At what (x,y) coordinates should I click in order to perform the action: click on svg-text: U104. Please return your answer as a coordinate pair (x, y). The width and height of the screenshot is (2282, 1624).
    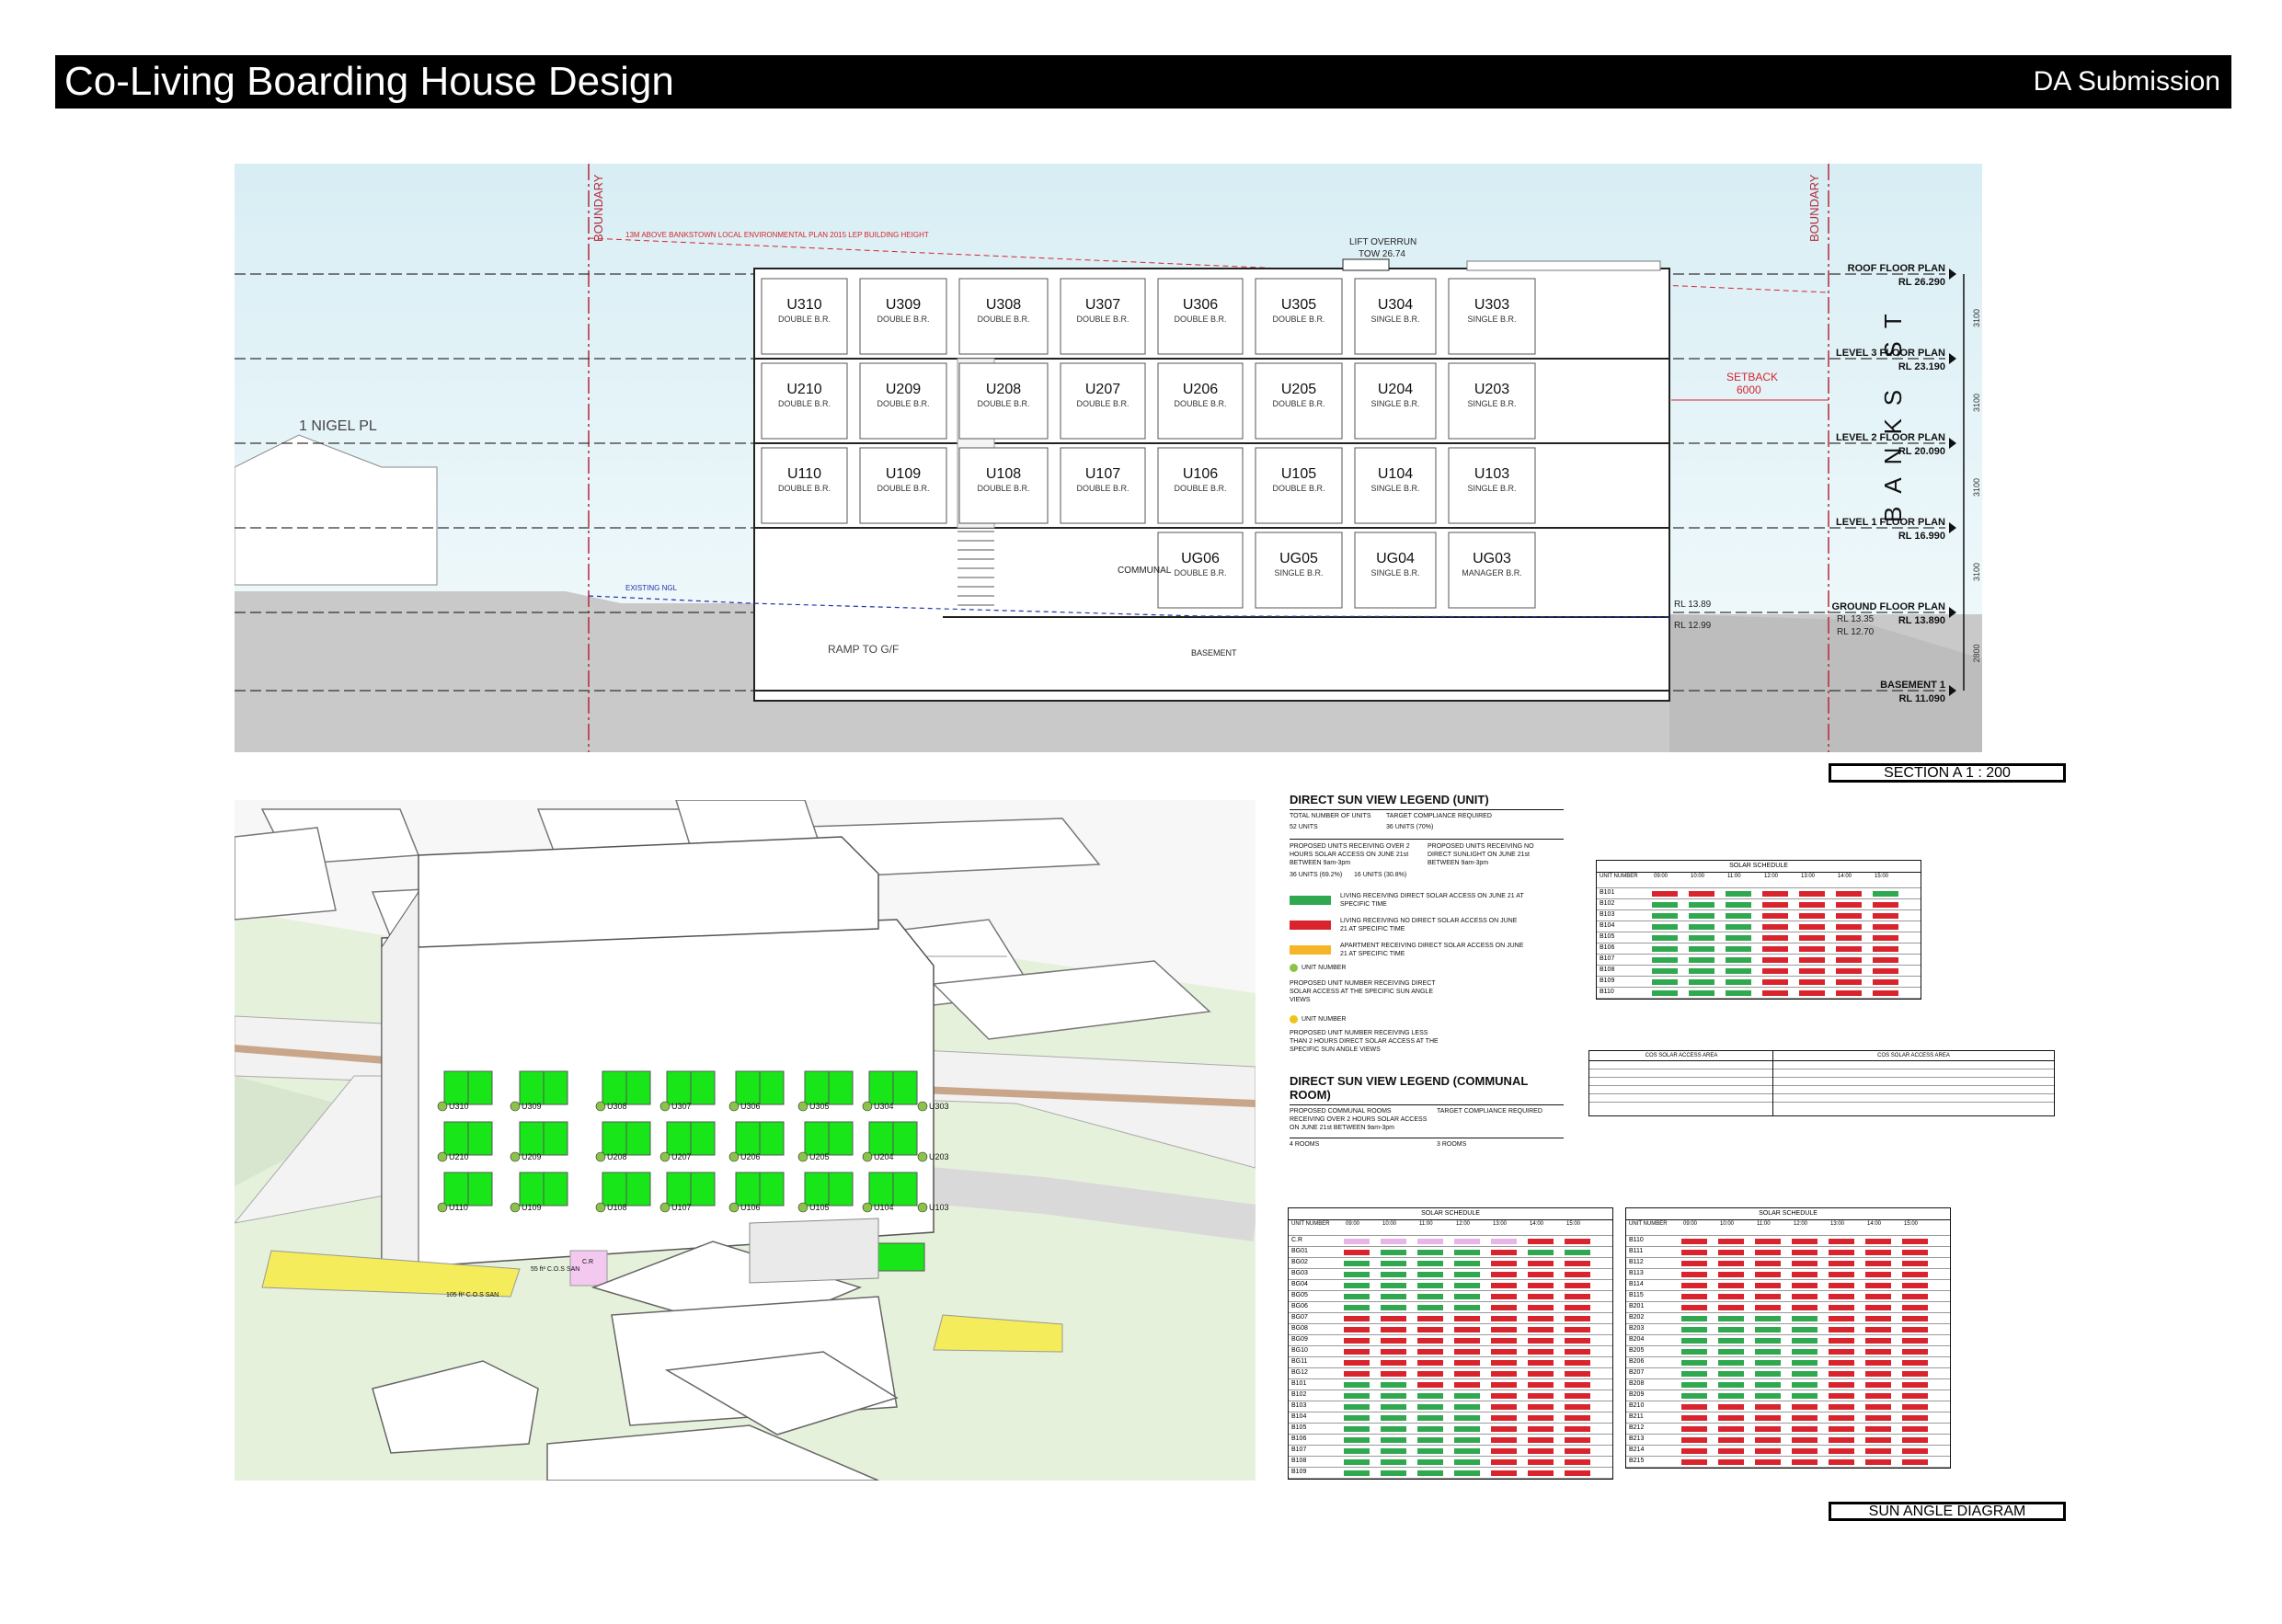
    Looking at the image, I should click on (1395, 474).